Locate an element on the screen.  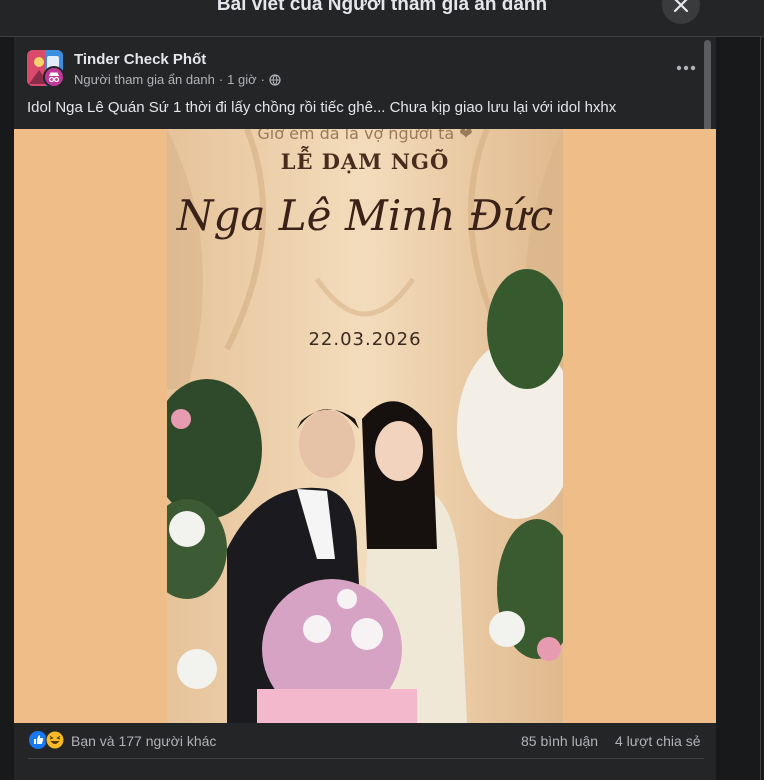
photo-caption: Giờ em đã là vợ người ta ❤ is located at coordinates (365, 136).